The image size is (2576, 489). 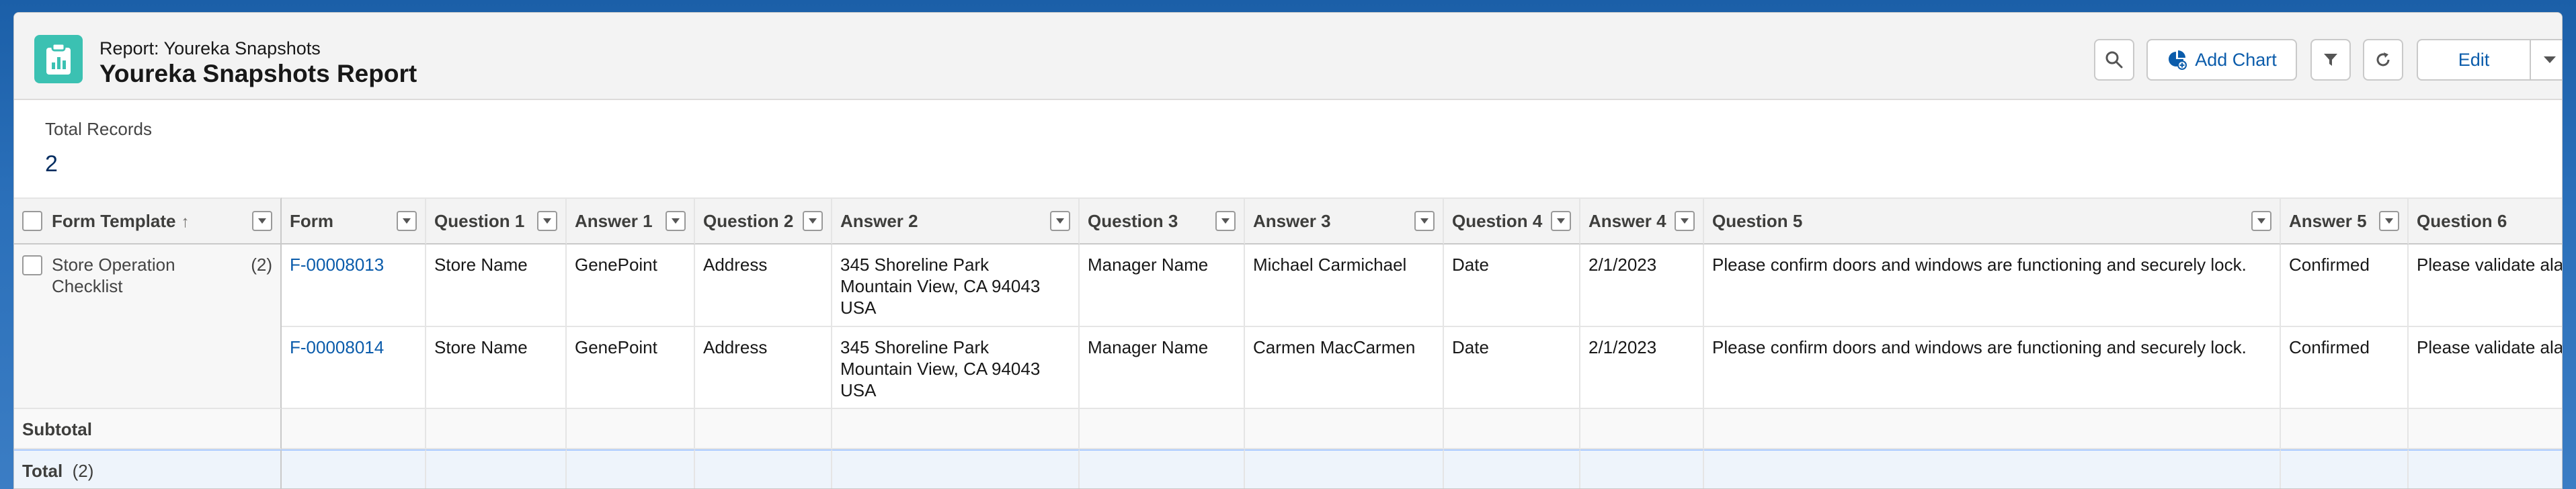 I want to click on column-header-question-2: Question 2, so click(x=763, y=220).